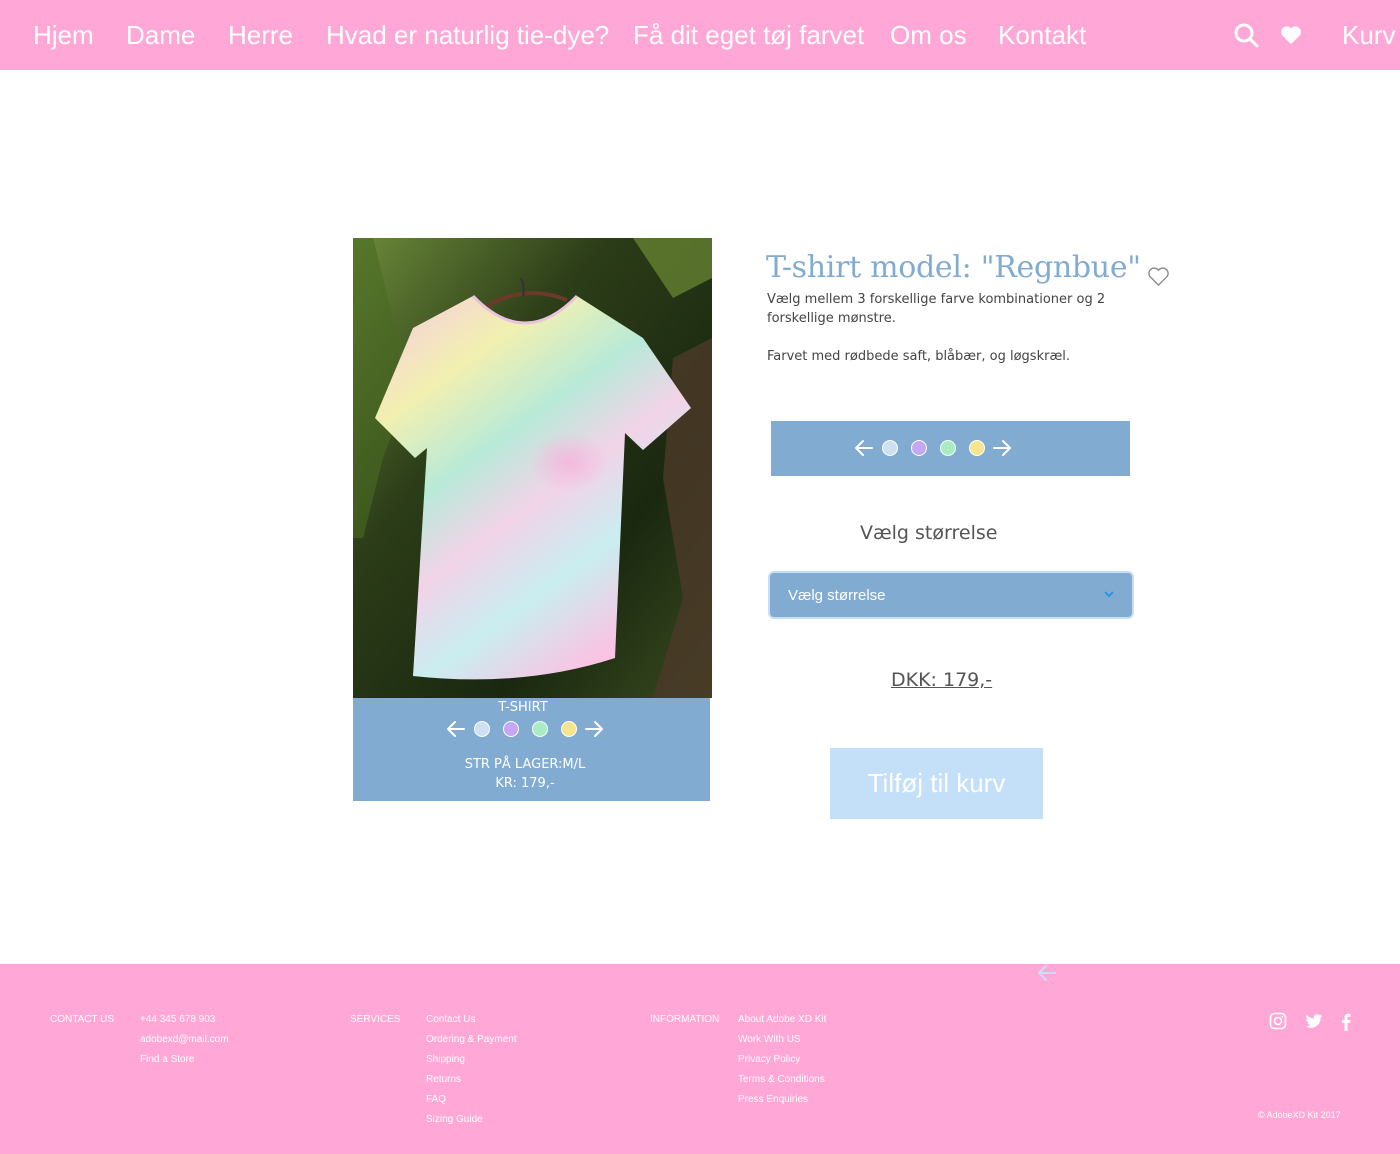  I want to click on card-color-selector, so click(525, 729).